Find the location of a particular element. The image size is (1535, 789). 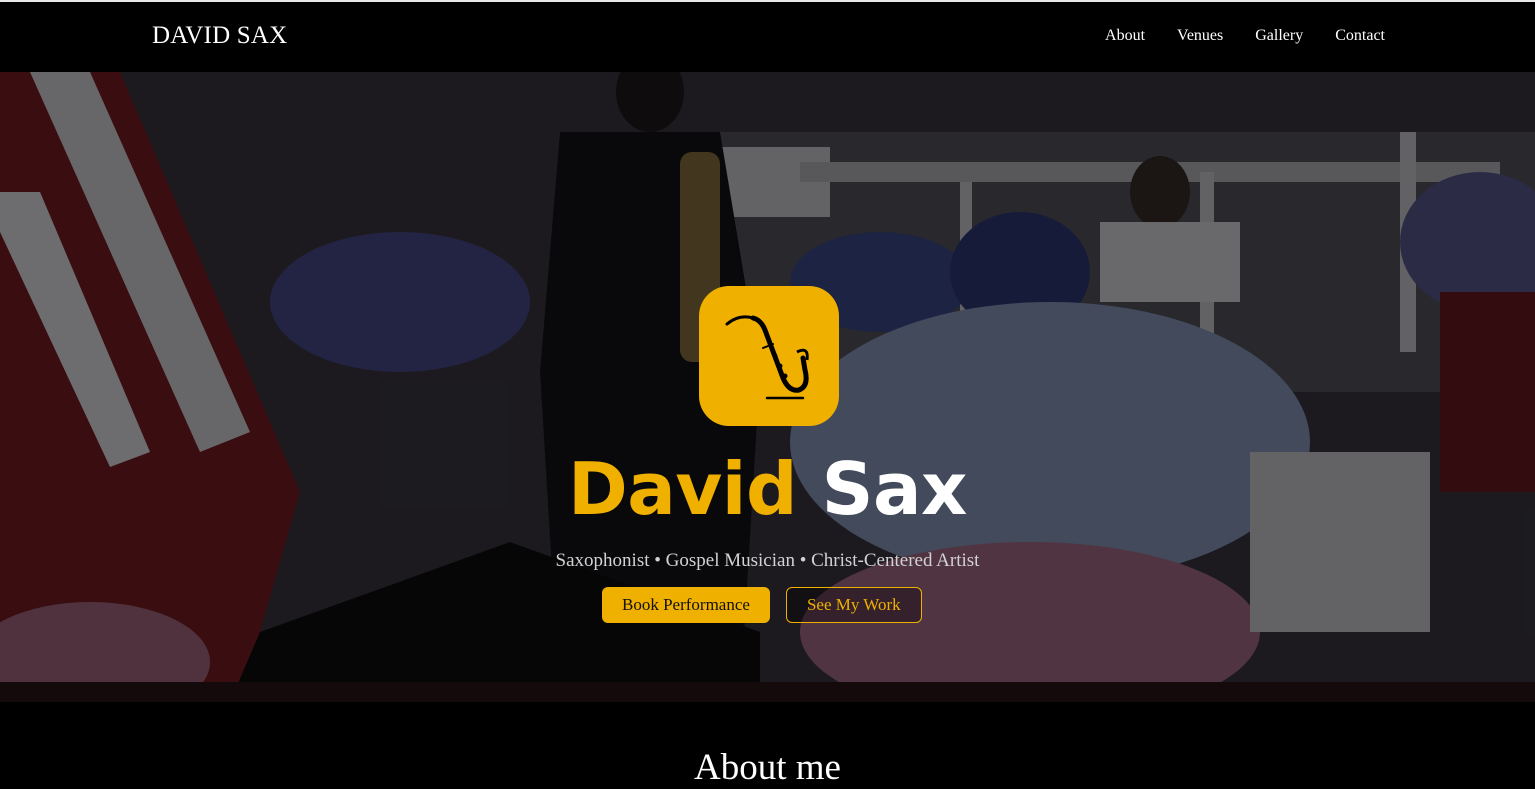

nav-link-contact: Contact is located at coordinates (1360, 36).